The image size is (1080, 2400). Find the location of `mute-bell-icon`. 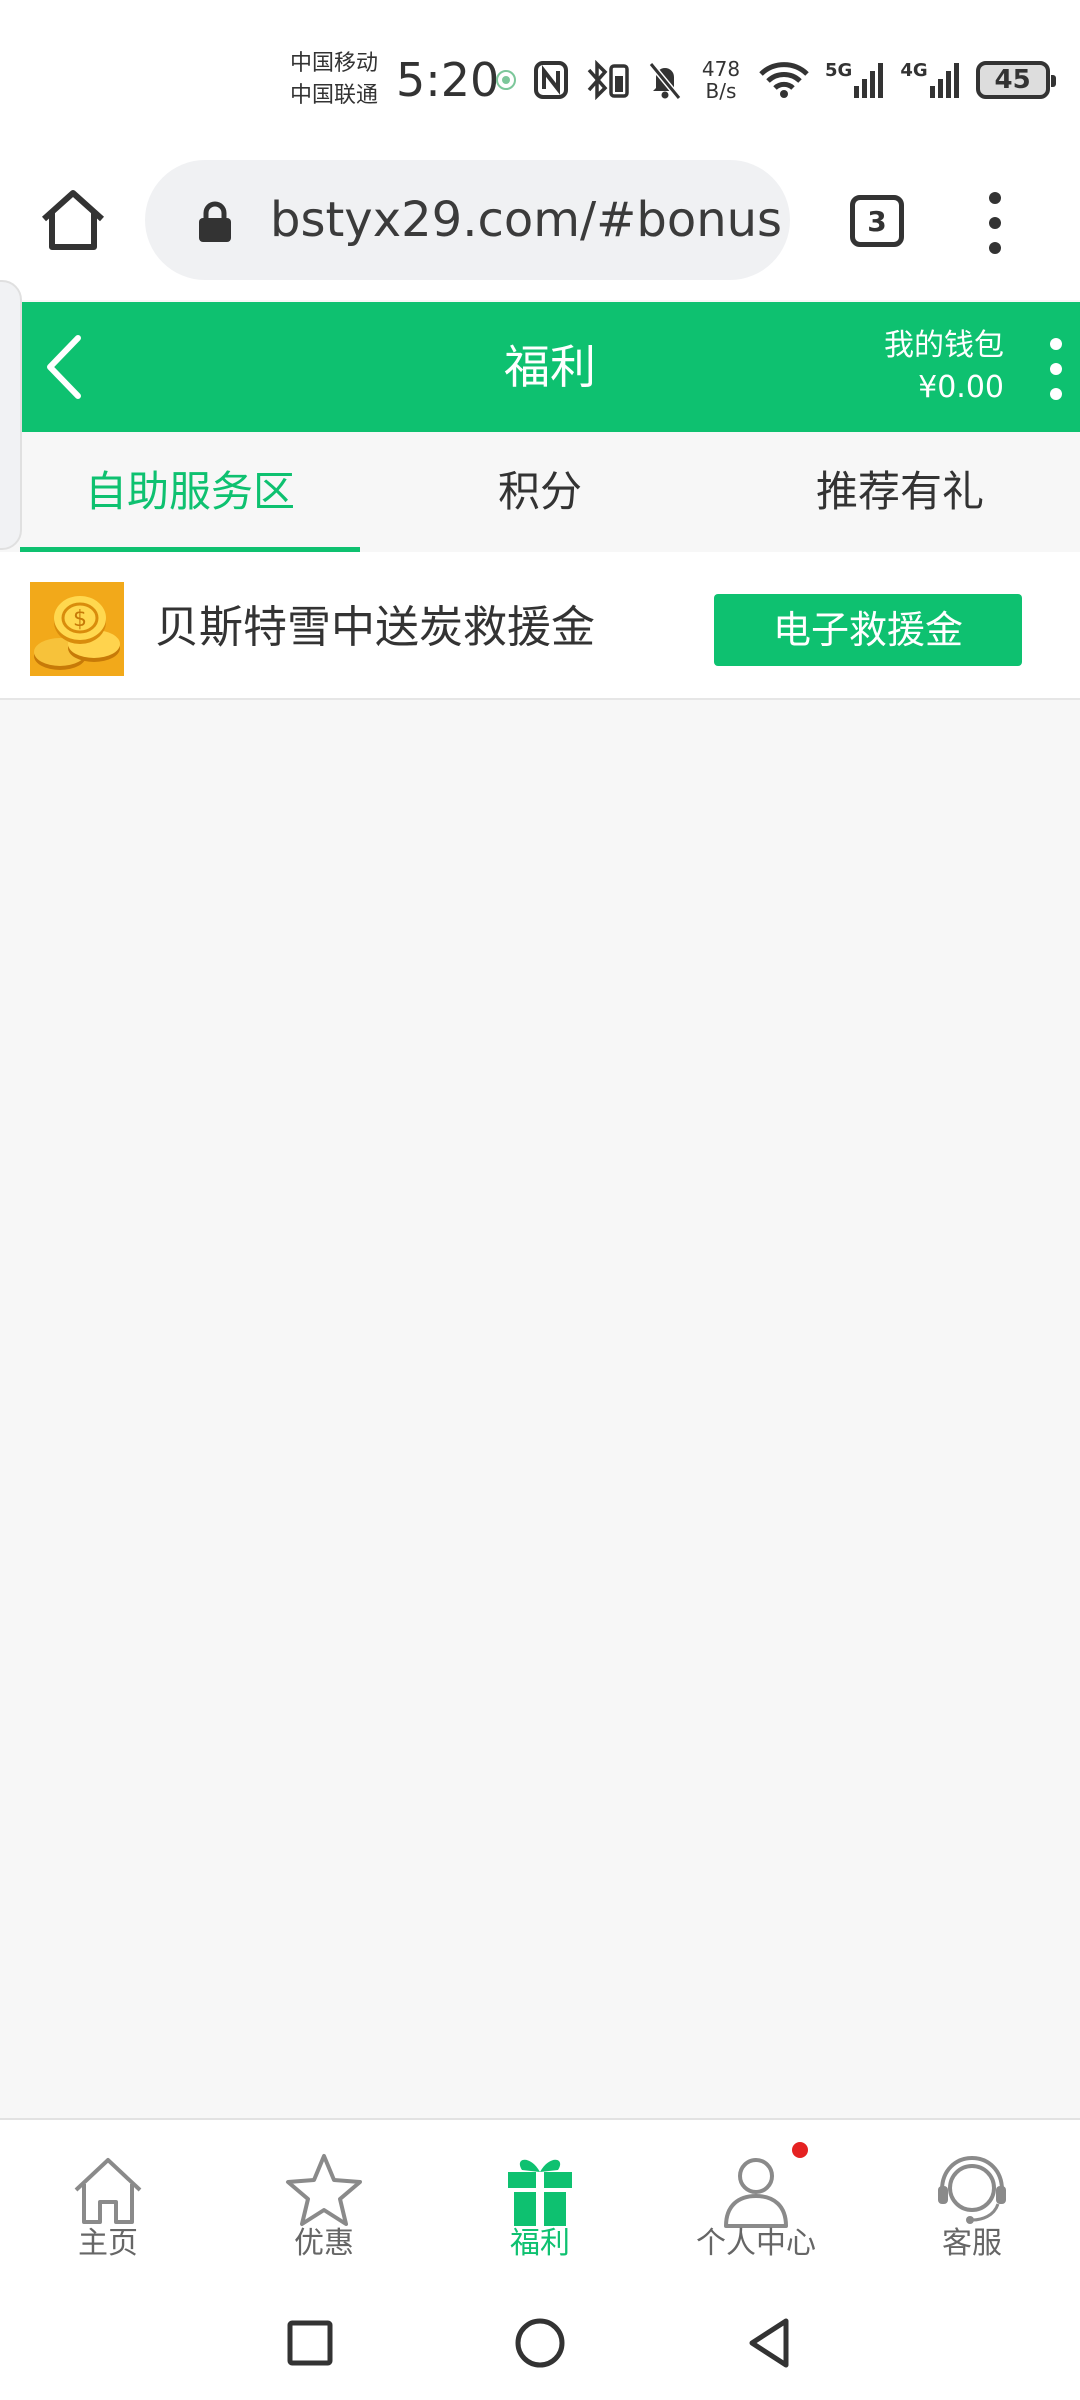

mute-bell-icon is located at coordinates (665, 81).